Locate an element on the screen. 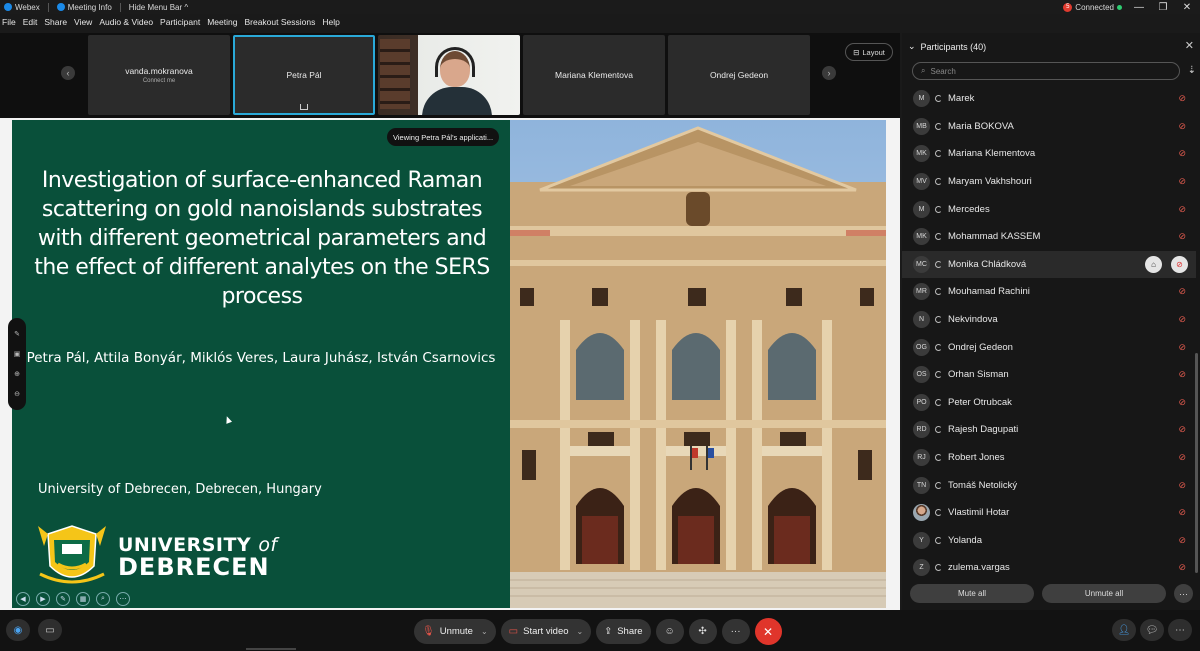 The width and height of the screenshot is (1200, 651). taskbar-indicator is located at coordinates (271, 649).